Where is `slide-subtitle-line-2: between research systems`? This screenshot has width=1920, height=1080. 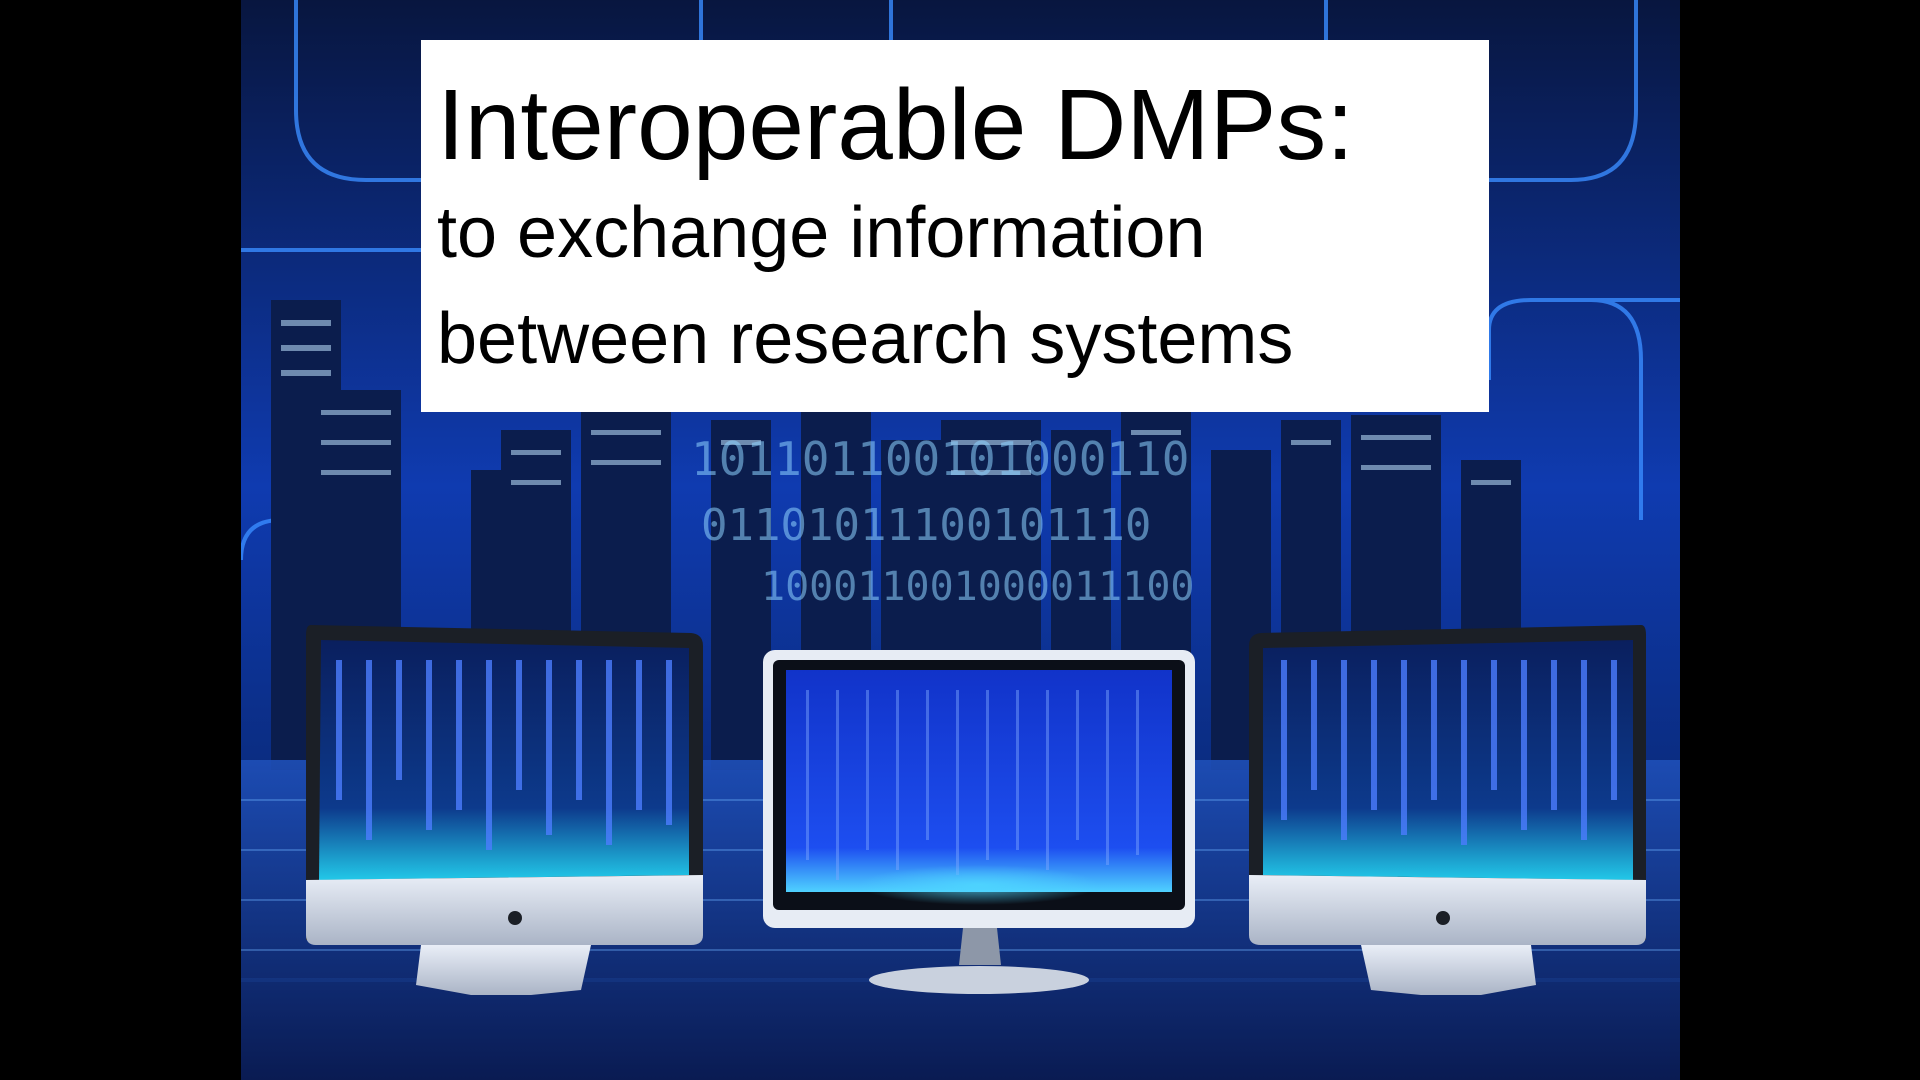 slide-subtitle-line-2: between research systems is located at coordinates (865, 339).